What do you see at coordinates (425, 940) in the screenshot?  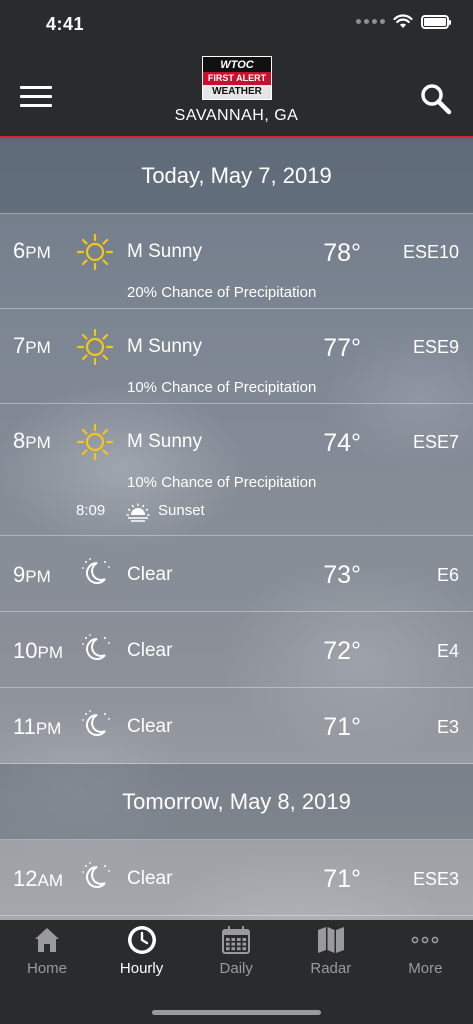 I see `more-icon` at bounding box center [425, 940].